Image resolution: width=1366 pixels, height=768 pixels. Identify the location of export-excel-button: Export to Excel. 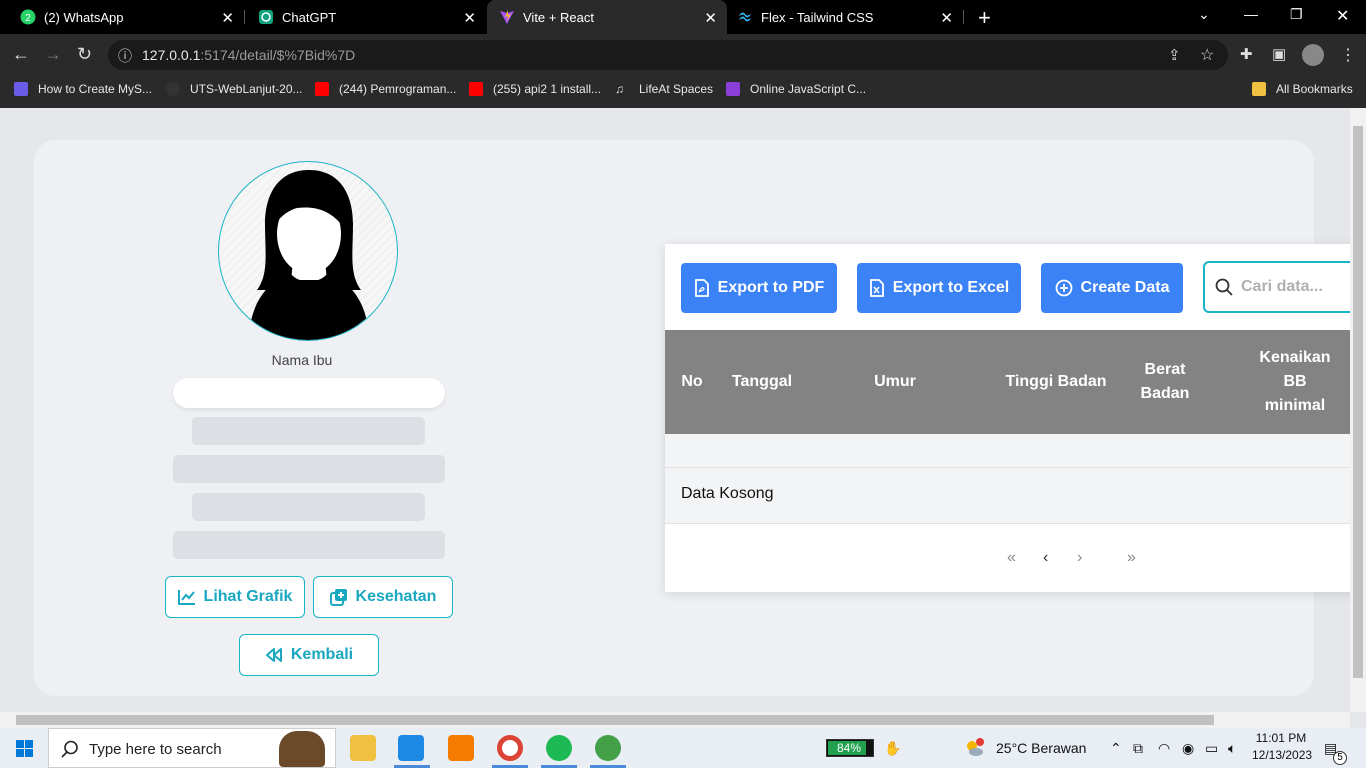
(939, 288).